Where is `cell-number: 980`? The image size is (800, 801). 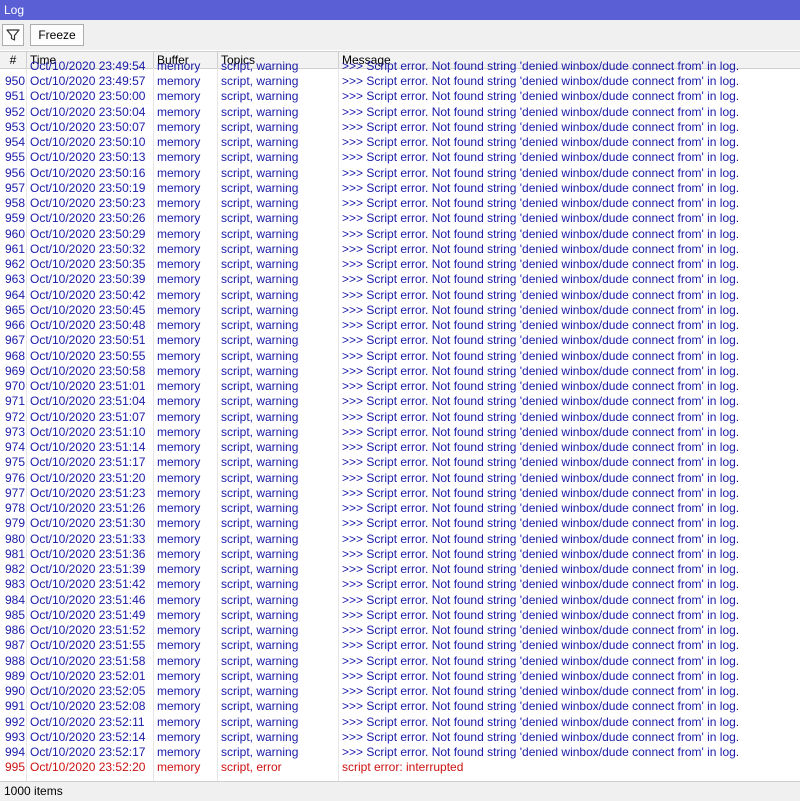 cell-number: 980 is located at coordinates (14, 538).